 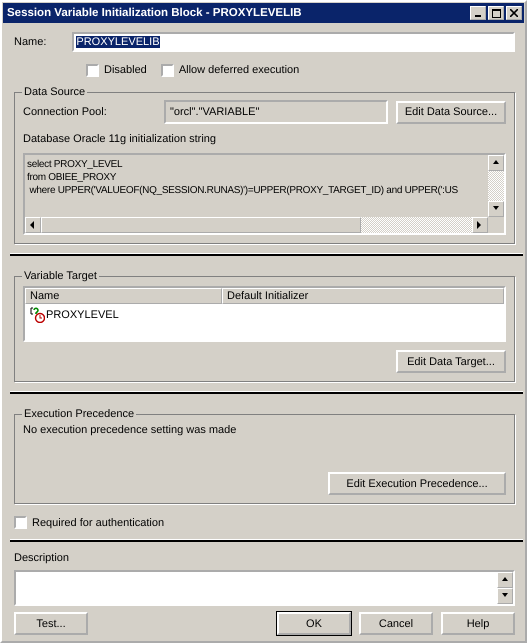 I want to click on group-title: Variable Target, so click(x=60, y=276).